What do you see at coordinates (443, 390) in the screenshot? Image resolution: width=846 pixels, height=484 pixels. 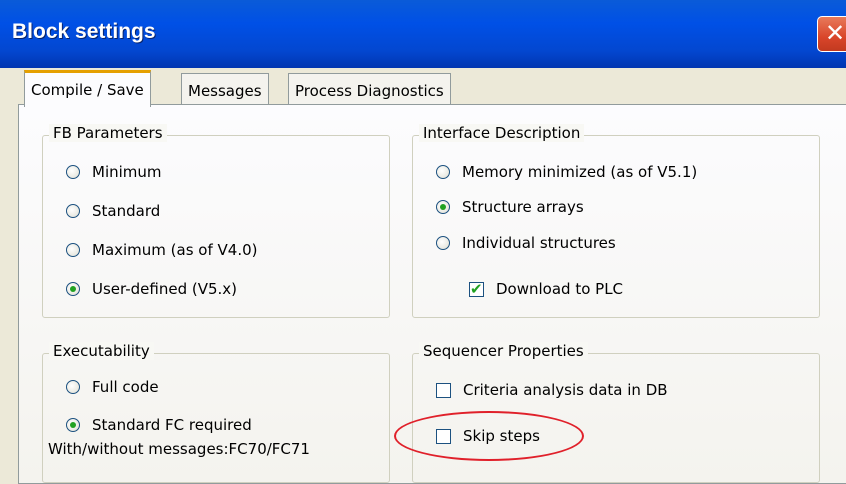 I see `checkbox` at bounding box center [443, 390].